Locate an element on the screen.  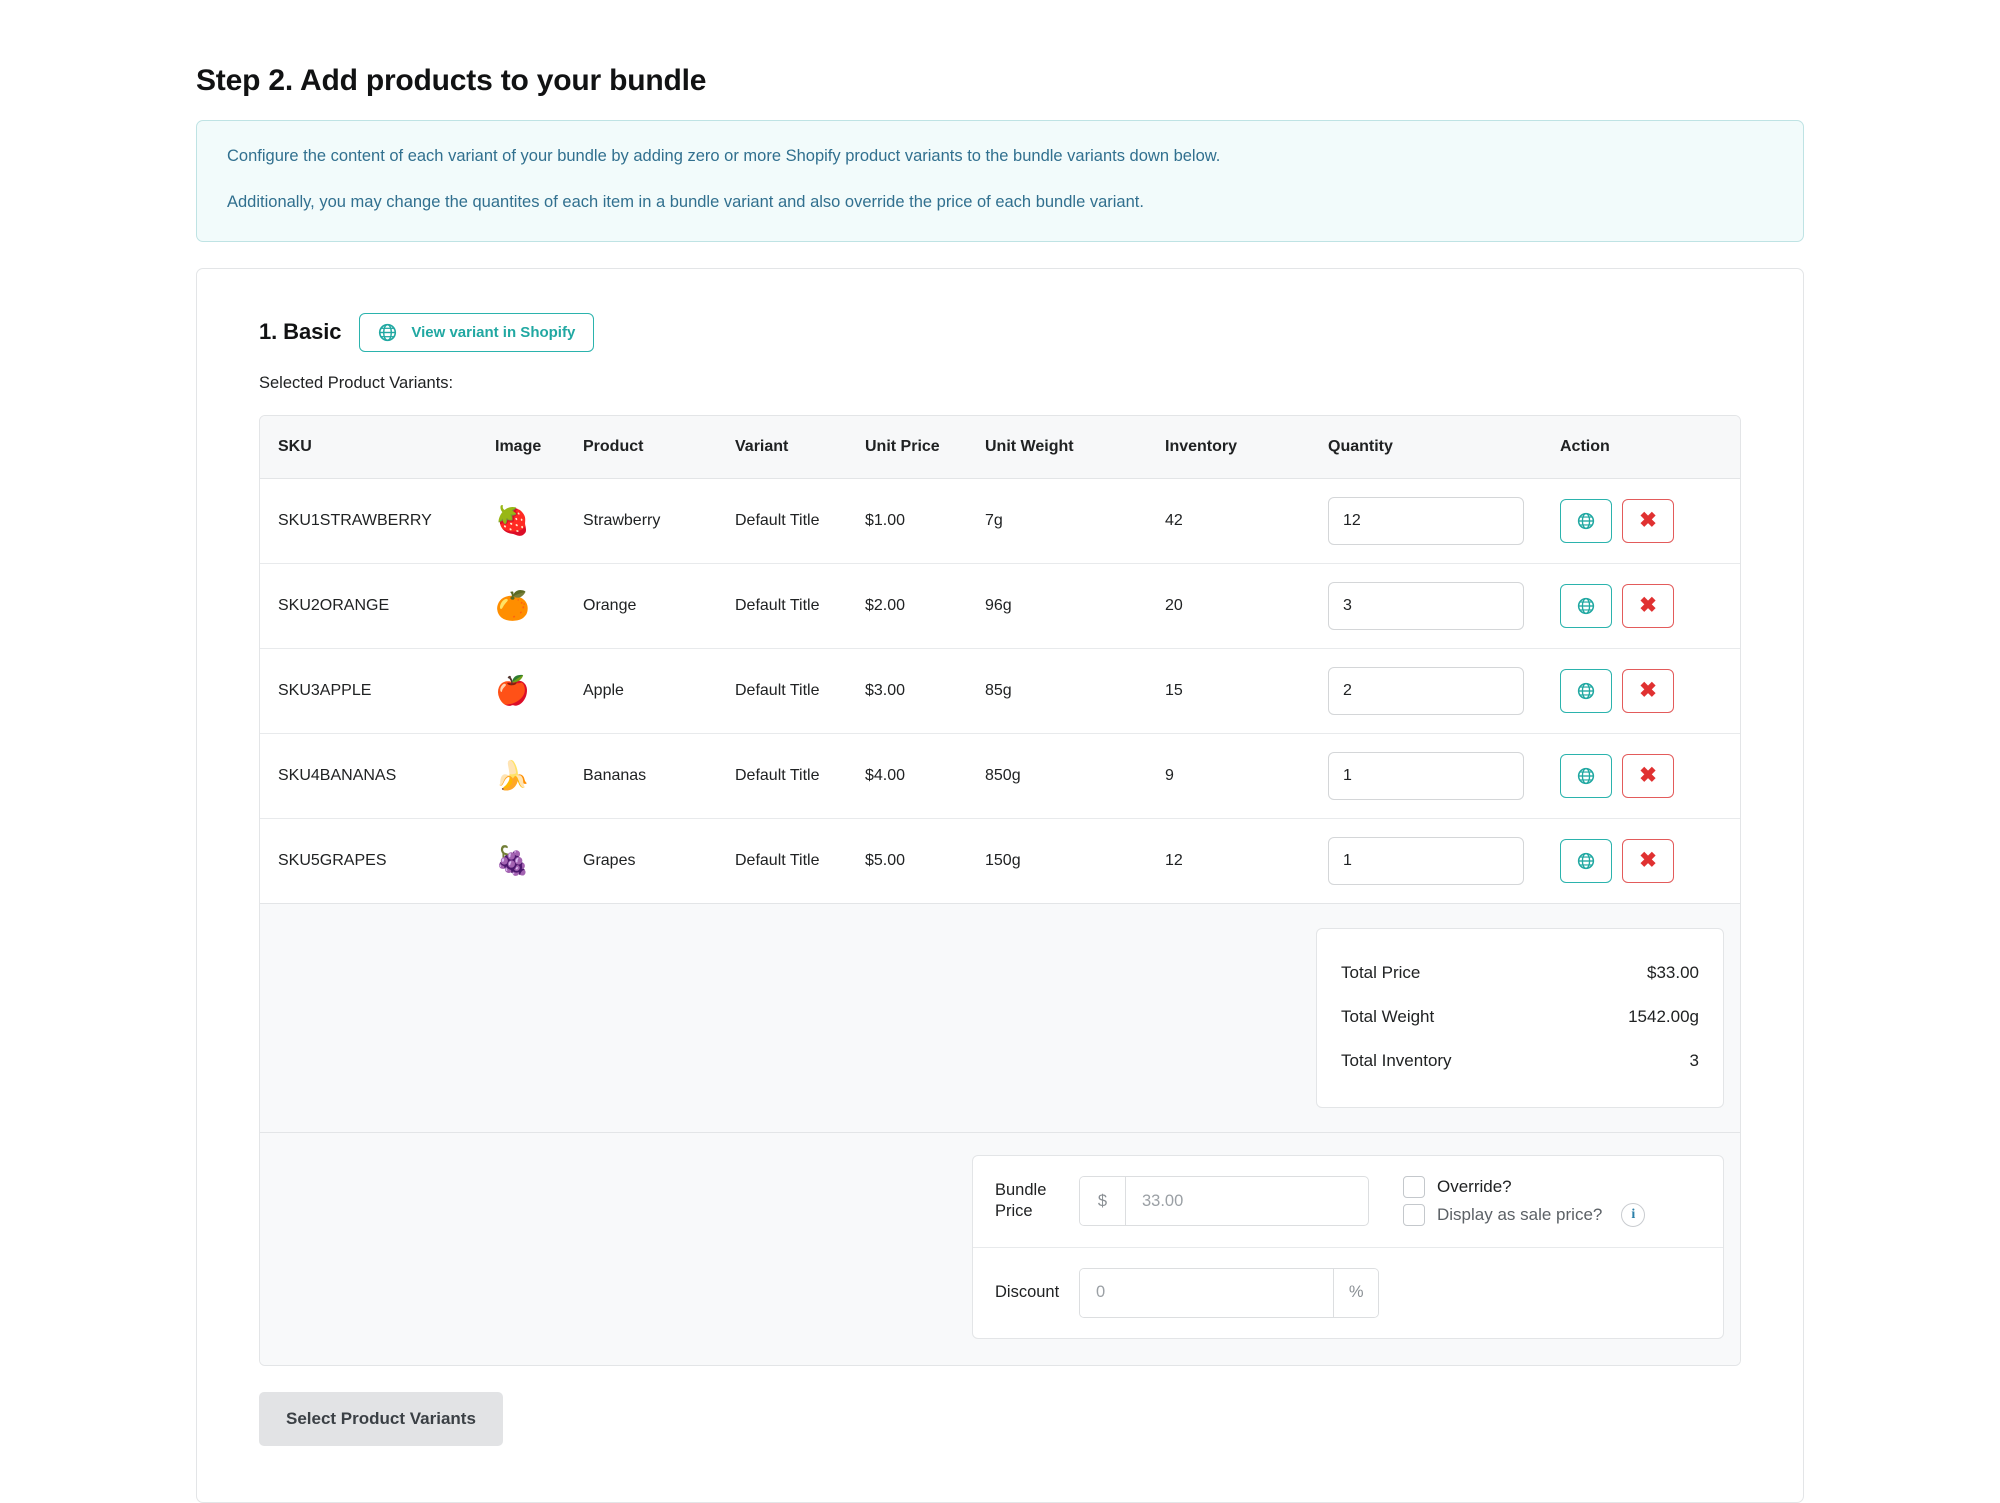
select-product-variants-button: Select Product Variants is located at coordinates (381, 1418).